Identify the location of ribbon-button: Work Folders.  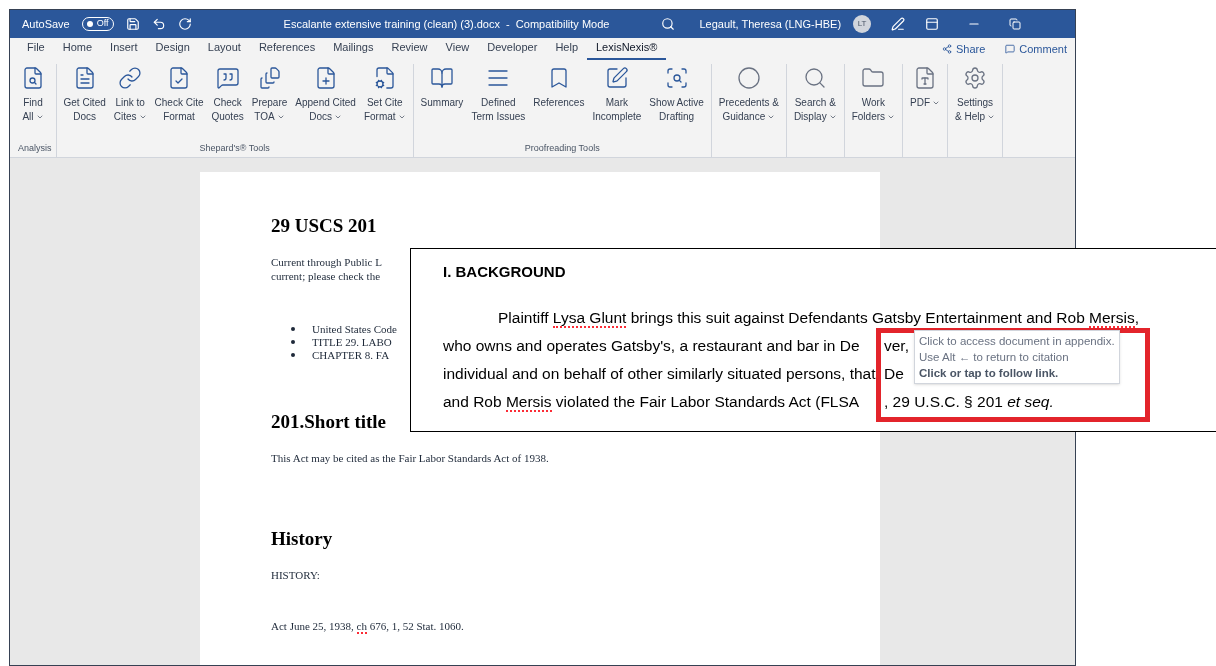
(873, 110).